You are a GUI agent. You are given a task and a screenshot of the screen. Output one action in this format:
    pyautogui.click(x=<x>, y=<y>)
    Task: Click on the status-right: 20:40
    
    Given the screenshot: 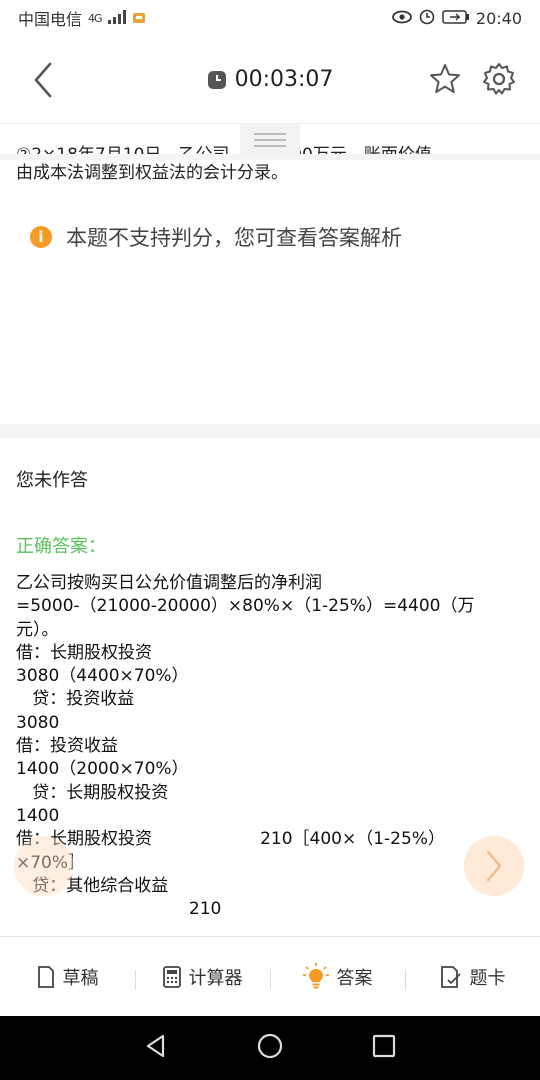 What is the action you would take?
    pyautogui.click(x=456, y=18)
    